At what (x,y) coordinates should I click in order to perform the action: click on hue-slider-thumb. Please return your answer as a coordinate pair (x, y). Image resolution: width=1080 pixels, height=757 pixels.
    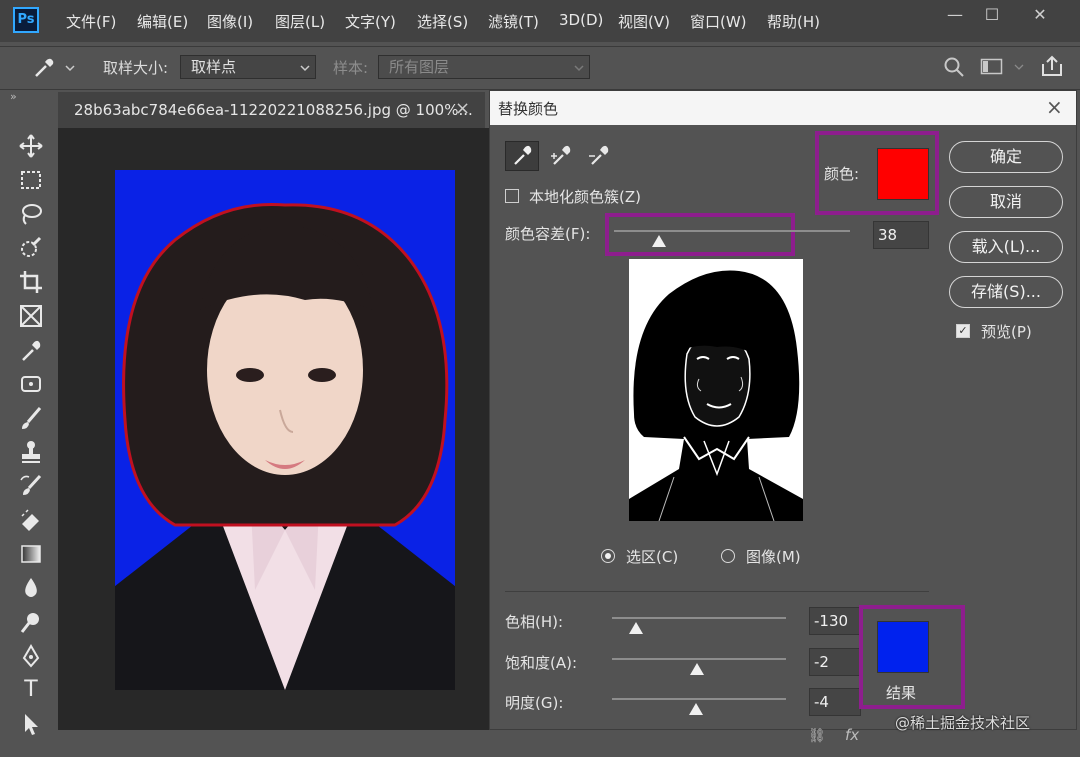
    Looking at the image, I should click on (636, 628).